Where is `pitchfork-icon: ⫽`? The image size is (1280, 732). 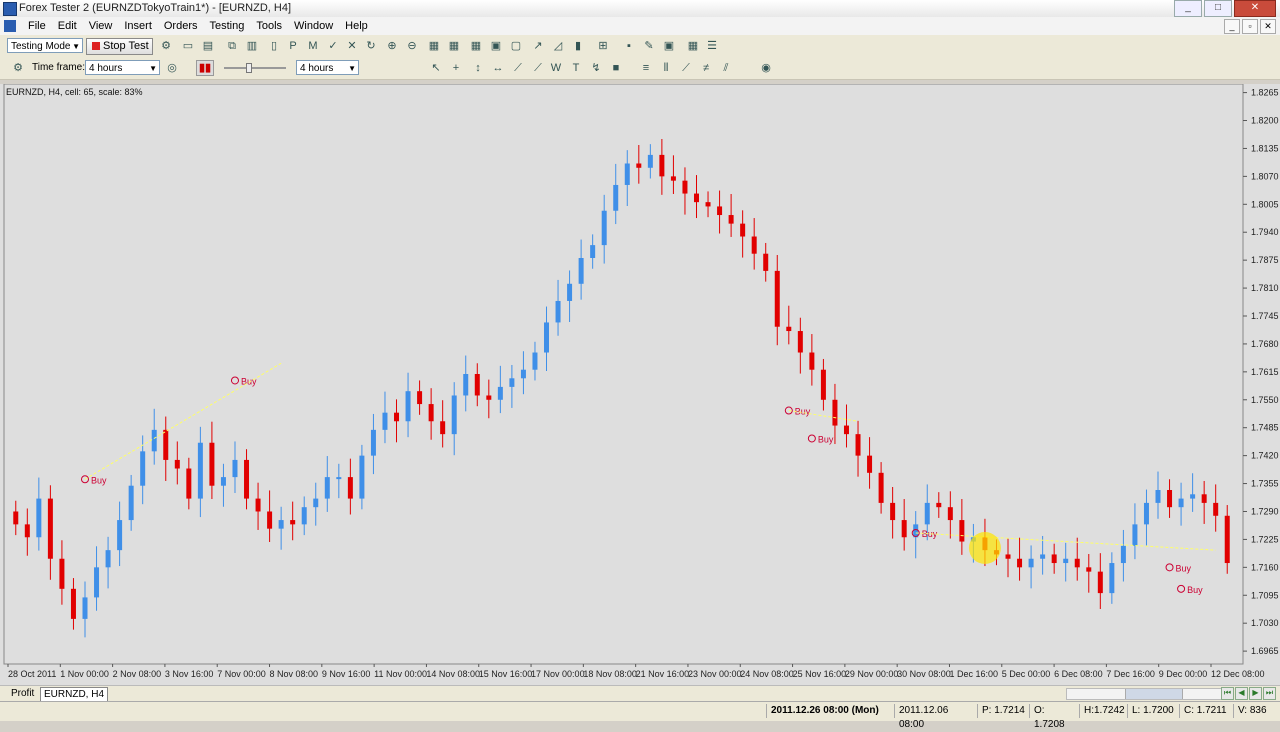 pitchfork-icon: ⫽ is located at coordinates (726, 68).